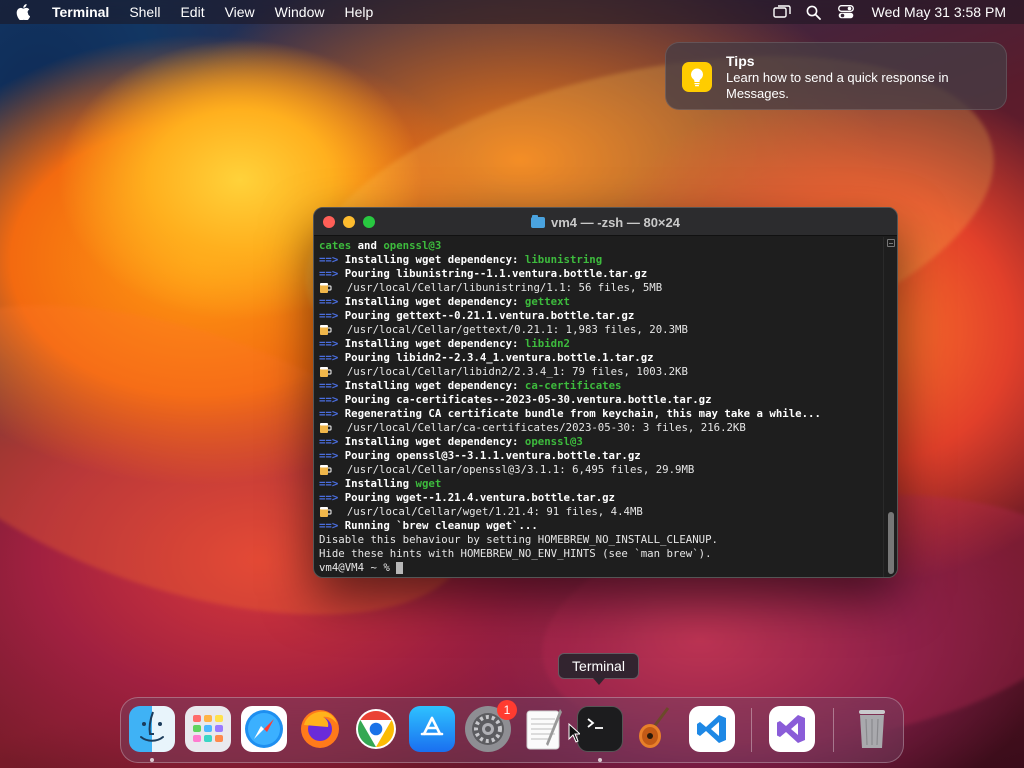  What do you see at coordinates (598, 669) in the screenshot?
I see `dock-tooltip: Terminal` at bounding box center [598, 669].